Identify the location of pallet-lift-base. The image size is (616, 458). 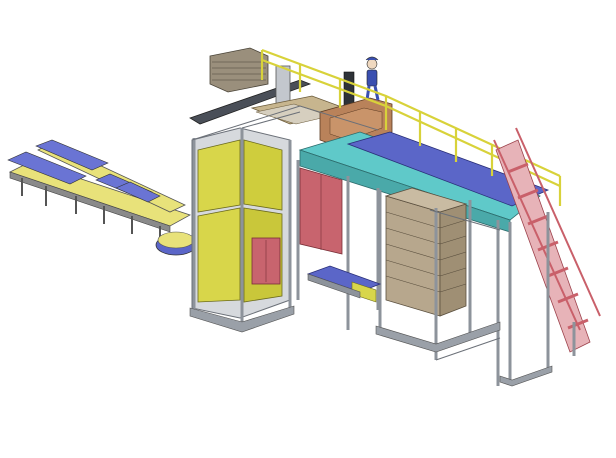
(438, 337).